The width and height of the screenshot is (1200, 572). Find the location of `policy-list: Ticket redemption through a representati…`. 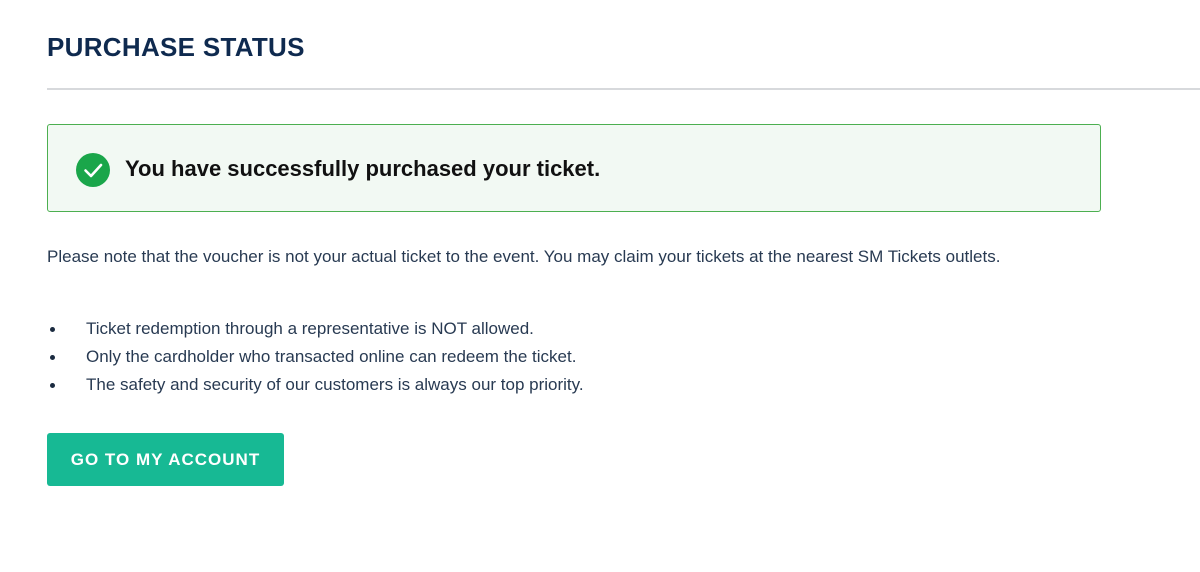

policy-list: Ticket redemption through a representati… is located at coordinates (315, 357).